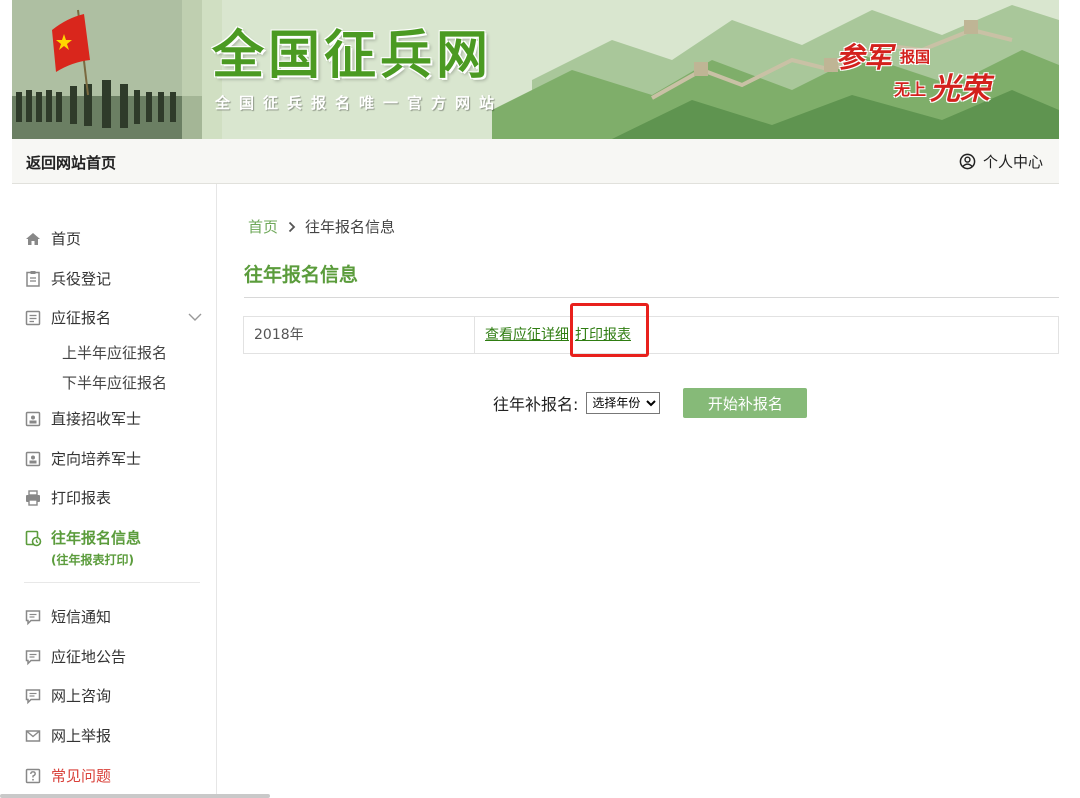 Image resolution: width=1080 pixels, height=798 pixels. What do you see at coordinates (67, 735) in the screenshot?
I see `sidebar-item-online-report: 网上举报` at bounding box center [67, 735].